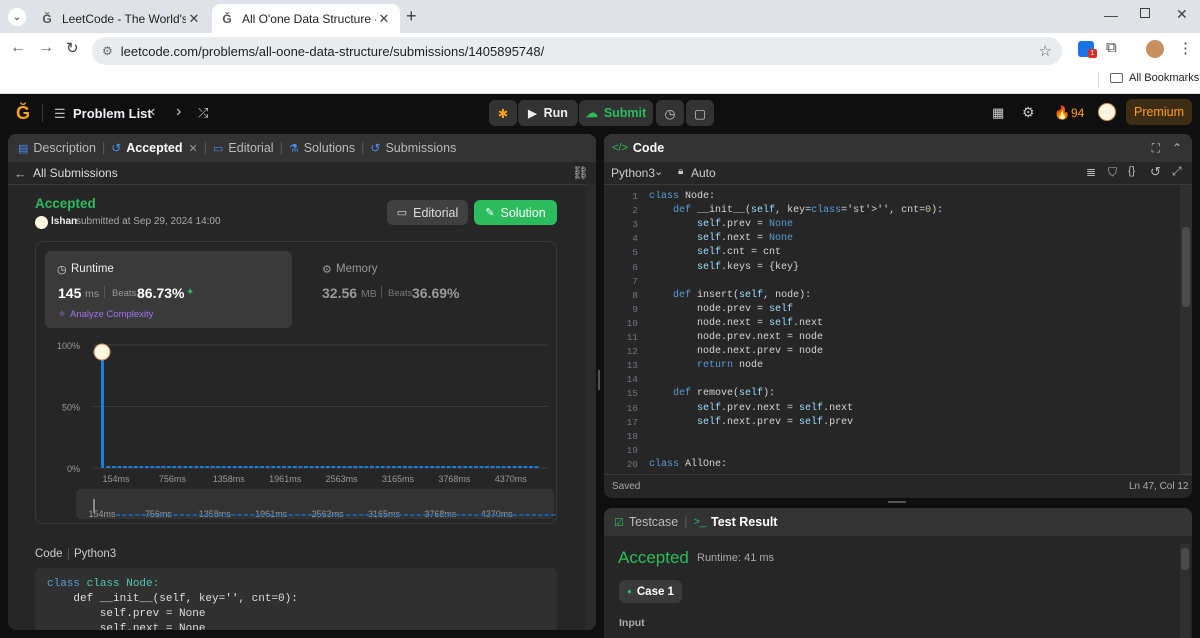 Image resolution: width=1200 pixels, height=638 pixels. I want to click on x-tick-label: 2563ms, so click(342, 479).